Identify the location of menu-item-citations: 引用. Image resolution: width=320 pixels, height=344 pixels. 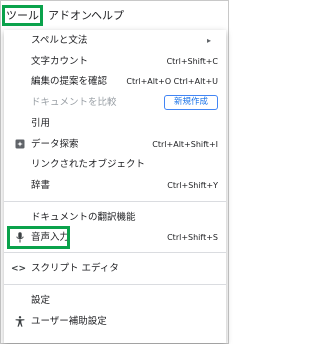
(115, 124).